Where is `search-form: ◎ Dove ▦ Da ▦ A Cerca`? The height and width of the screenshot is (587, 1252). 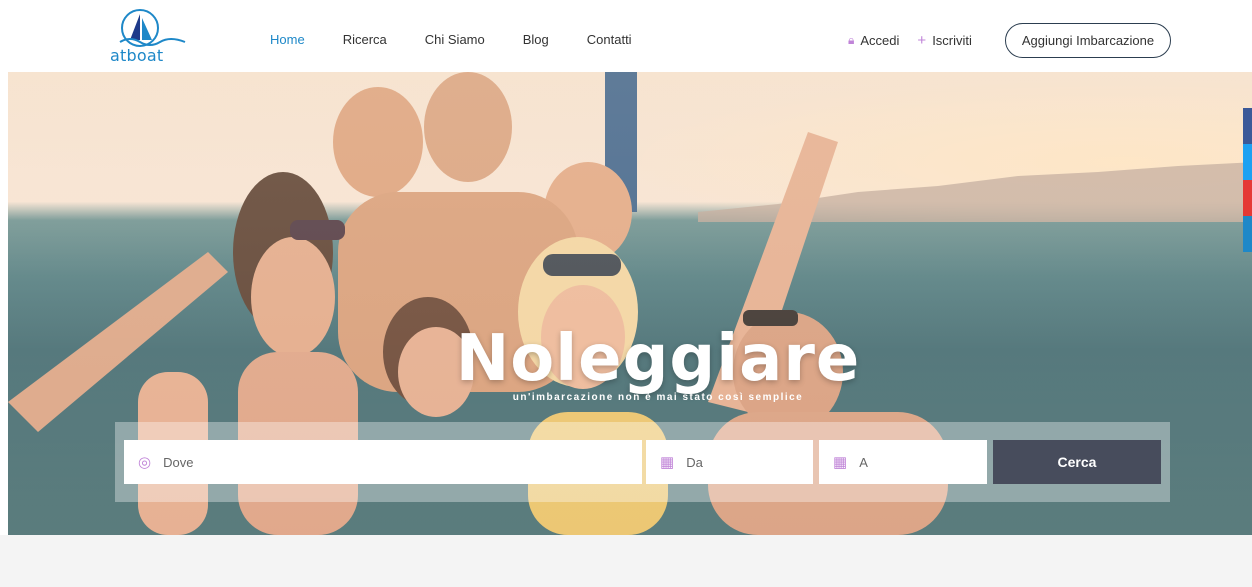
search-form: ◎ Dove ▦ Da ▦ A Cerca is located at coordinates (642, 462).